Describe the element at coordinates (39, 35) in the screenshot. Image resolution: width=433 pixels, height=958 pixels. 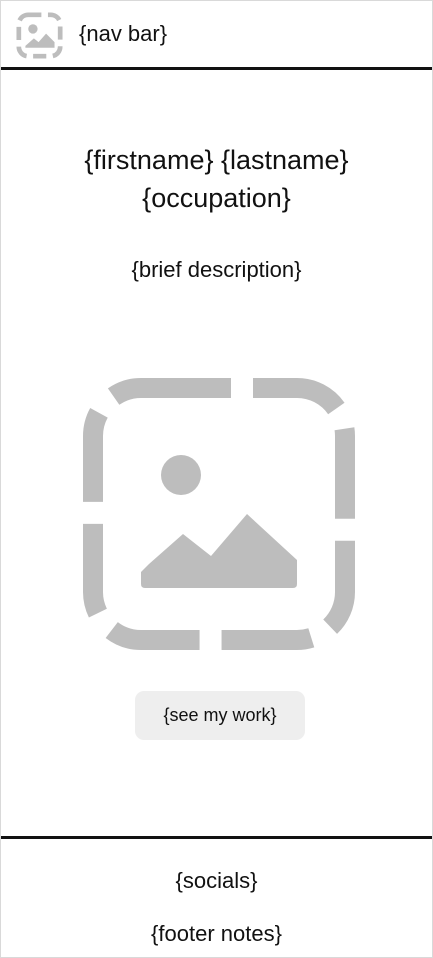
I see `image-placeholder-icon` at that location.